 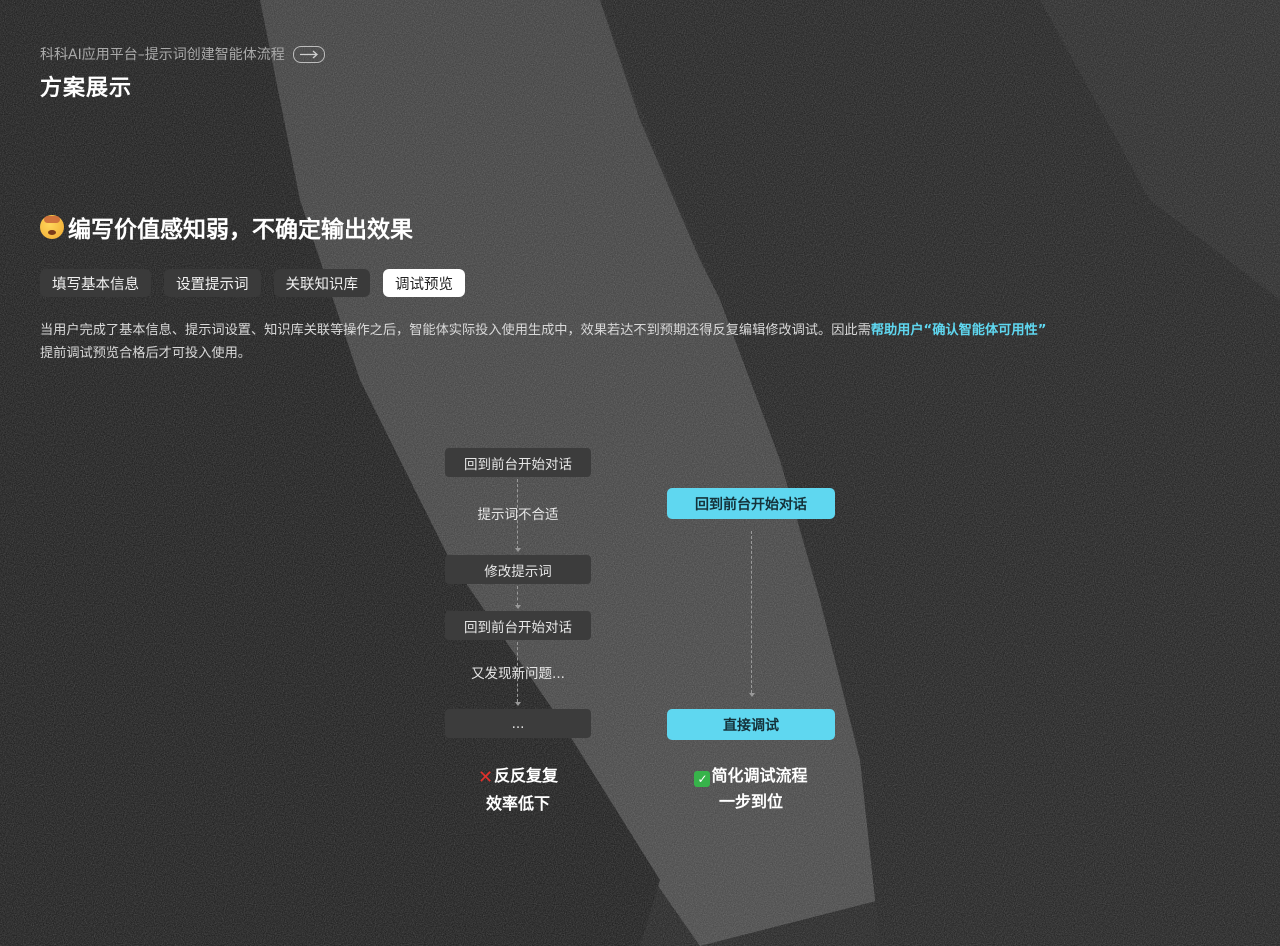 What do you see at coordinates (526, 775) in the screenshot?
I see `verdict-before-line1: 反反复复` at bounding box center [526, 775].